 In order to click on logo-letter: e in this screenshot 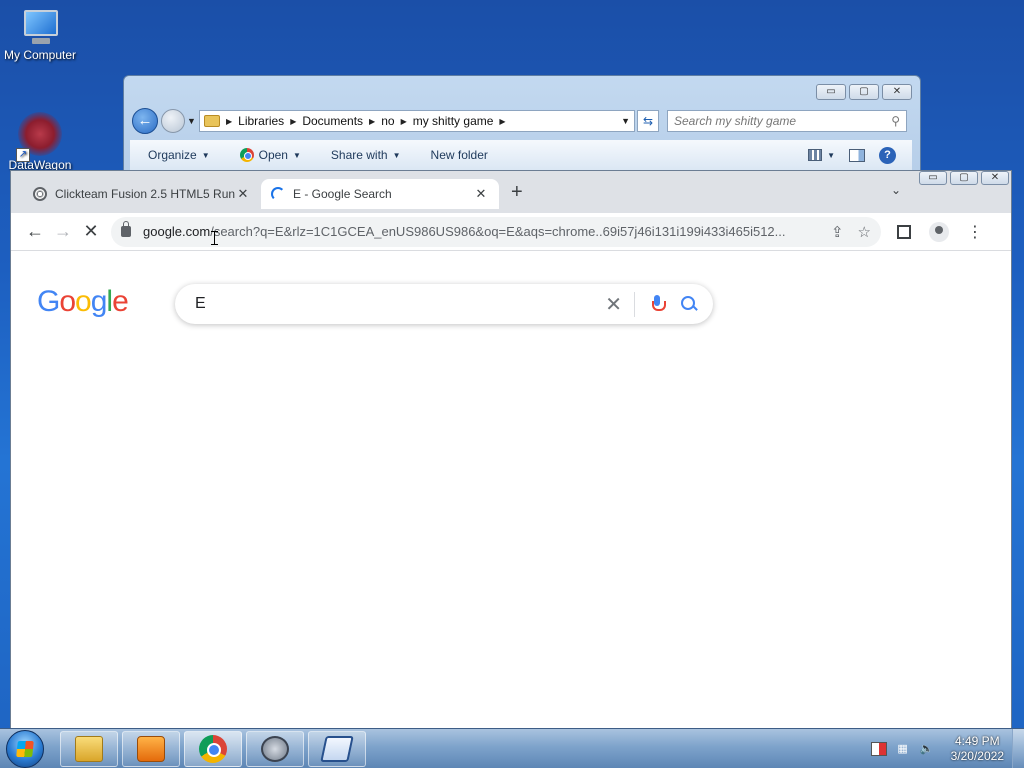, I will do `click(120, 301)`.